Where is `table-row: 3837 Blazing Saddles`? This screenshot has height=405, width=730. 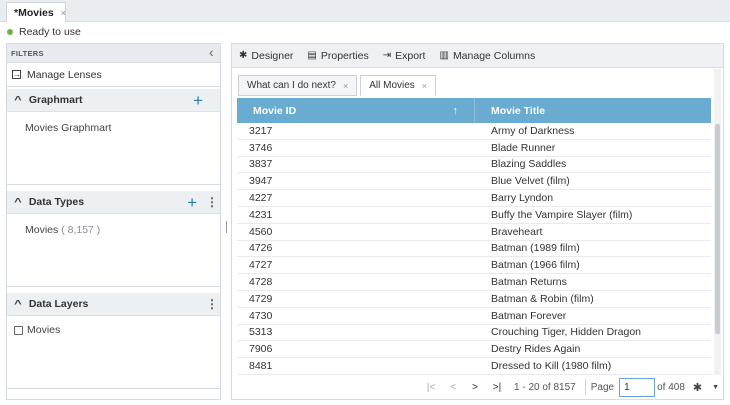 table-row: 3837 Blazing Saddles is located at coordinates (474, 165).